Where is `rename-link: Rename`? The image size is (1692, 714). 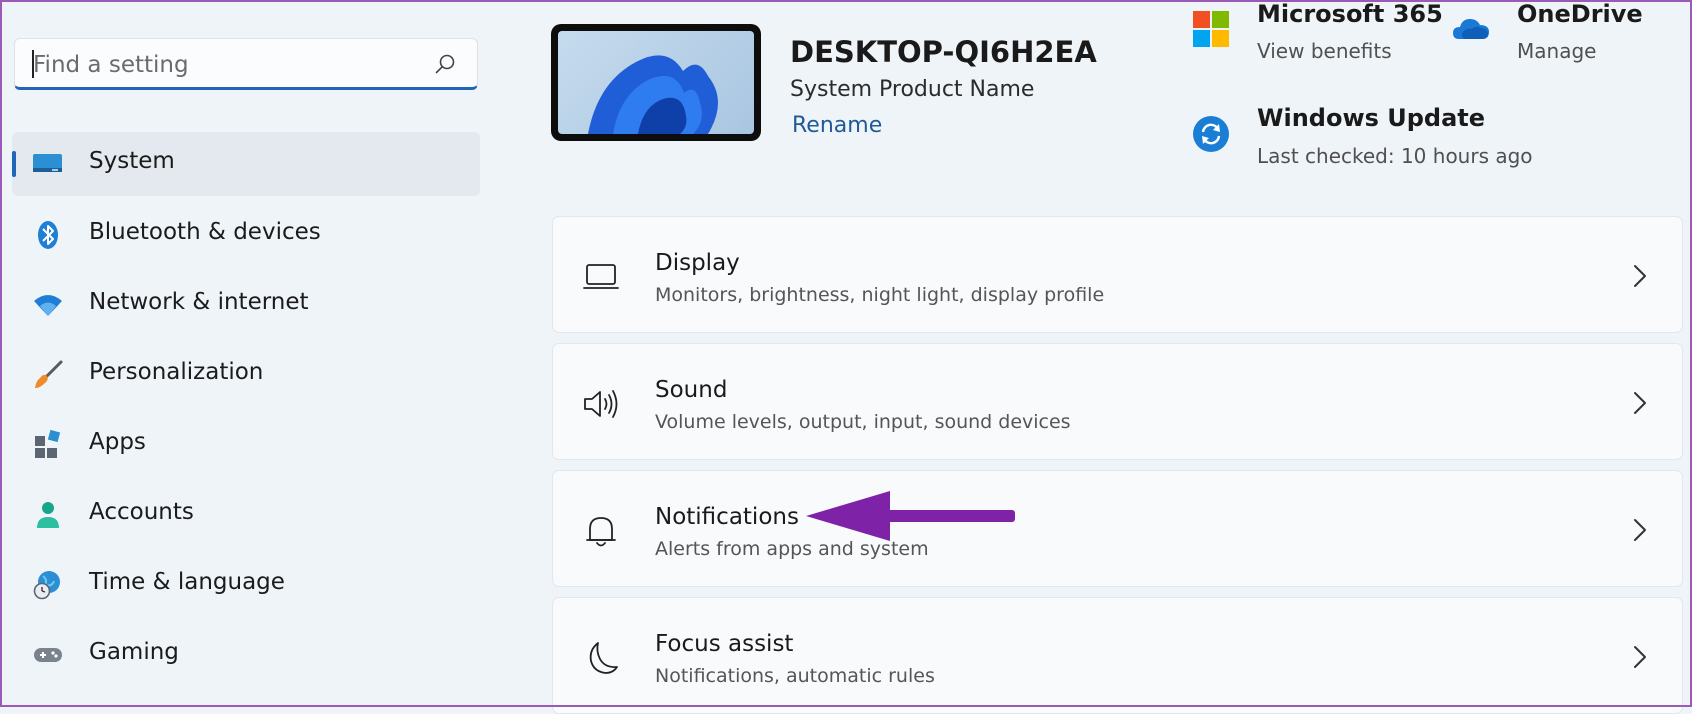
rename-link: Rename is located at coordinates (837, 125).